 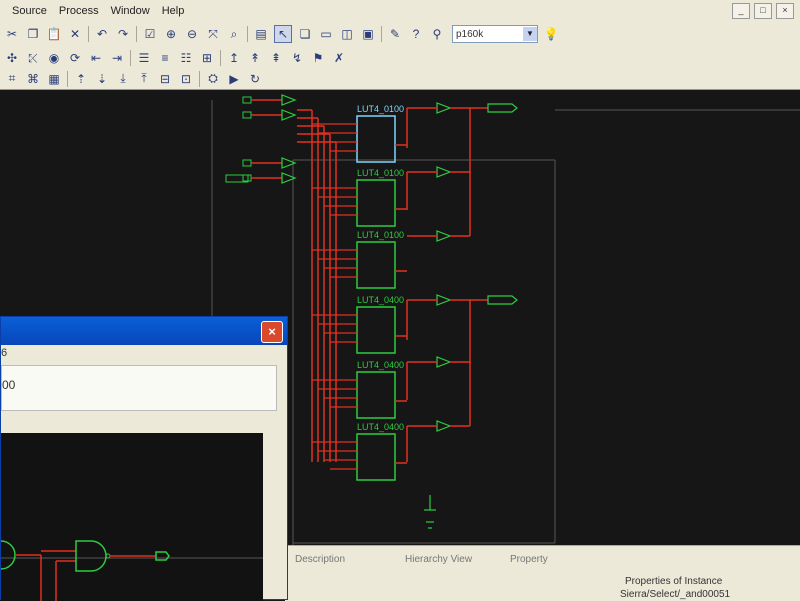 I want to click on mark-icon: ⚑, so click(x=318, y=58).